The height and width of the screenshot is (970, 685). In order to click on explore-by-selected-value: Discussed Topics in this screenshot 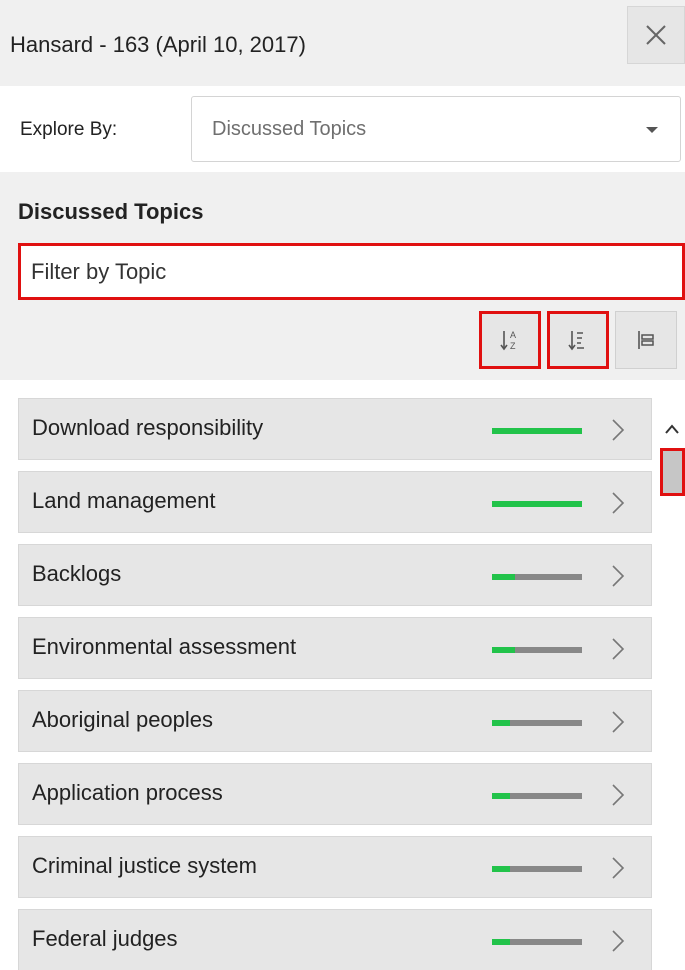, I will do `click(289, 129)`.